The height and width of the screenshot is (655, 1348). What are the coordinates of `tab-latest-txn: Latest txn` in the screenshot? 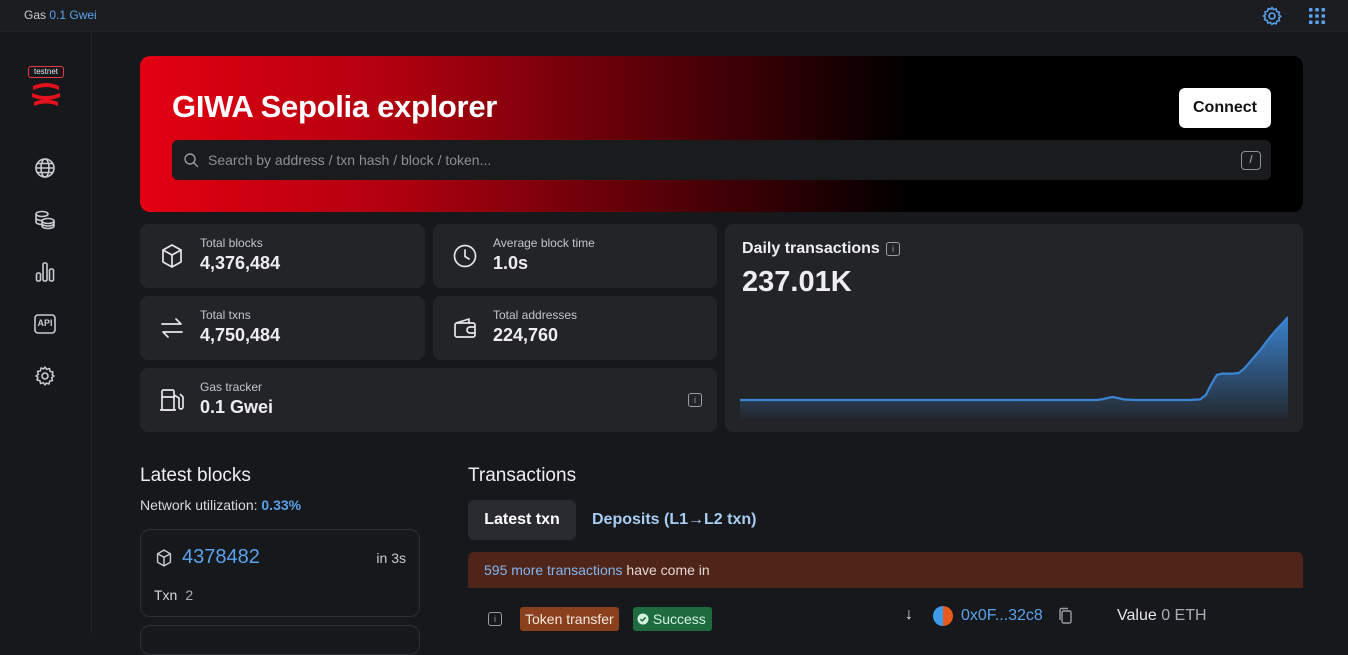 It's located at (522, 520).